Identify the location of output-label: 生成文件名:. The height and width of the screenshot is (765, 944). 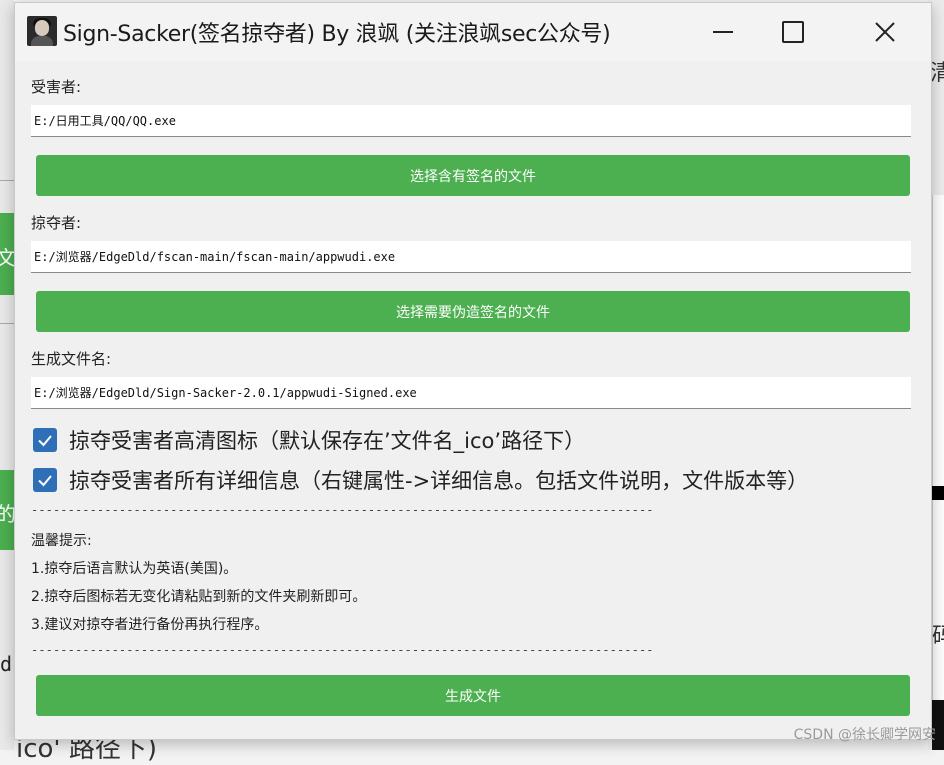
(71, 359).